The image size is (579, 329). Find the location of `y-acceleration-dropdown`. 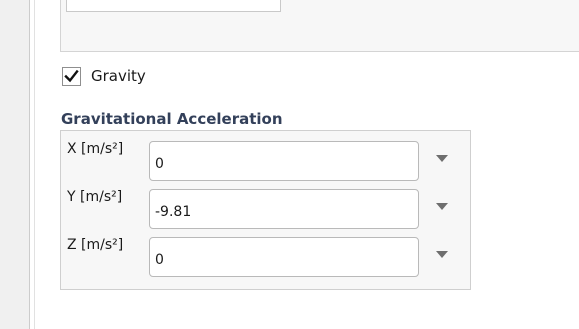

y-acceleration-dropdown is located at coordinates (442, 206).